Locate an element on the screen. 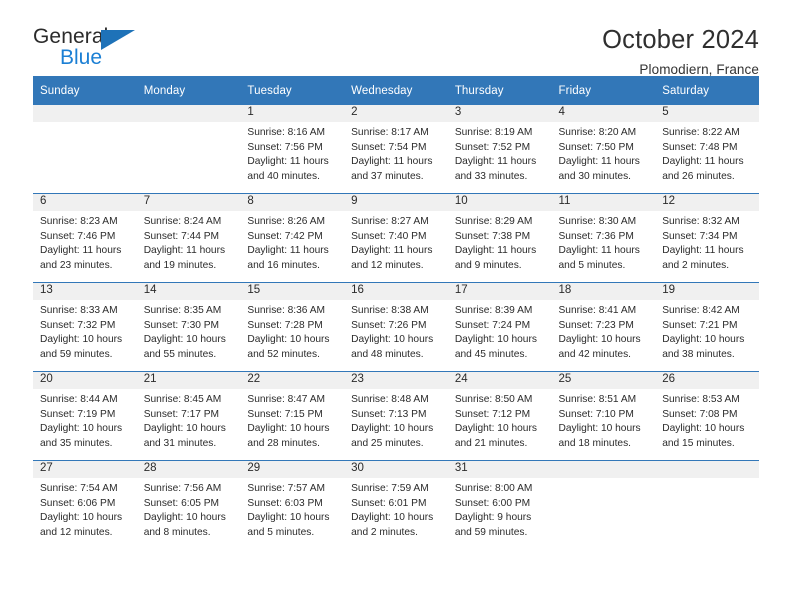  sunrise-text: Sunrise: 8:26 AM is located at coordinates (286, 221).